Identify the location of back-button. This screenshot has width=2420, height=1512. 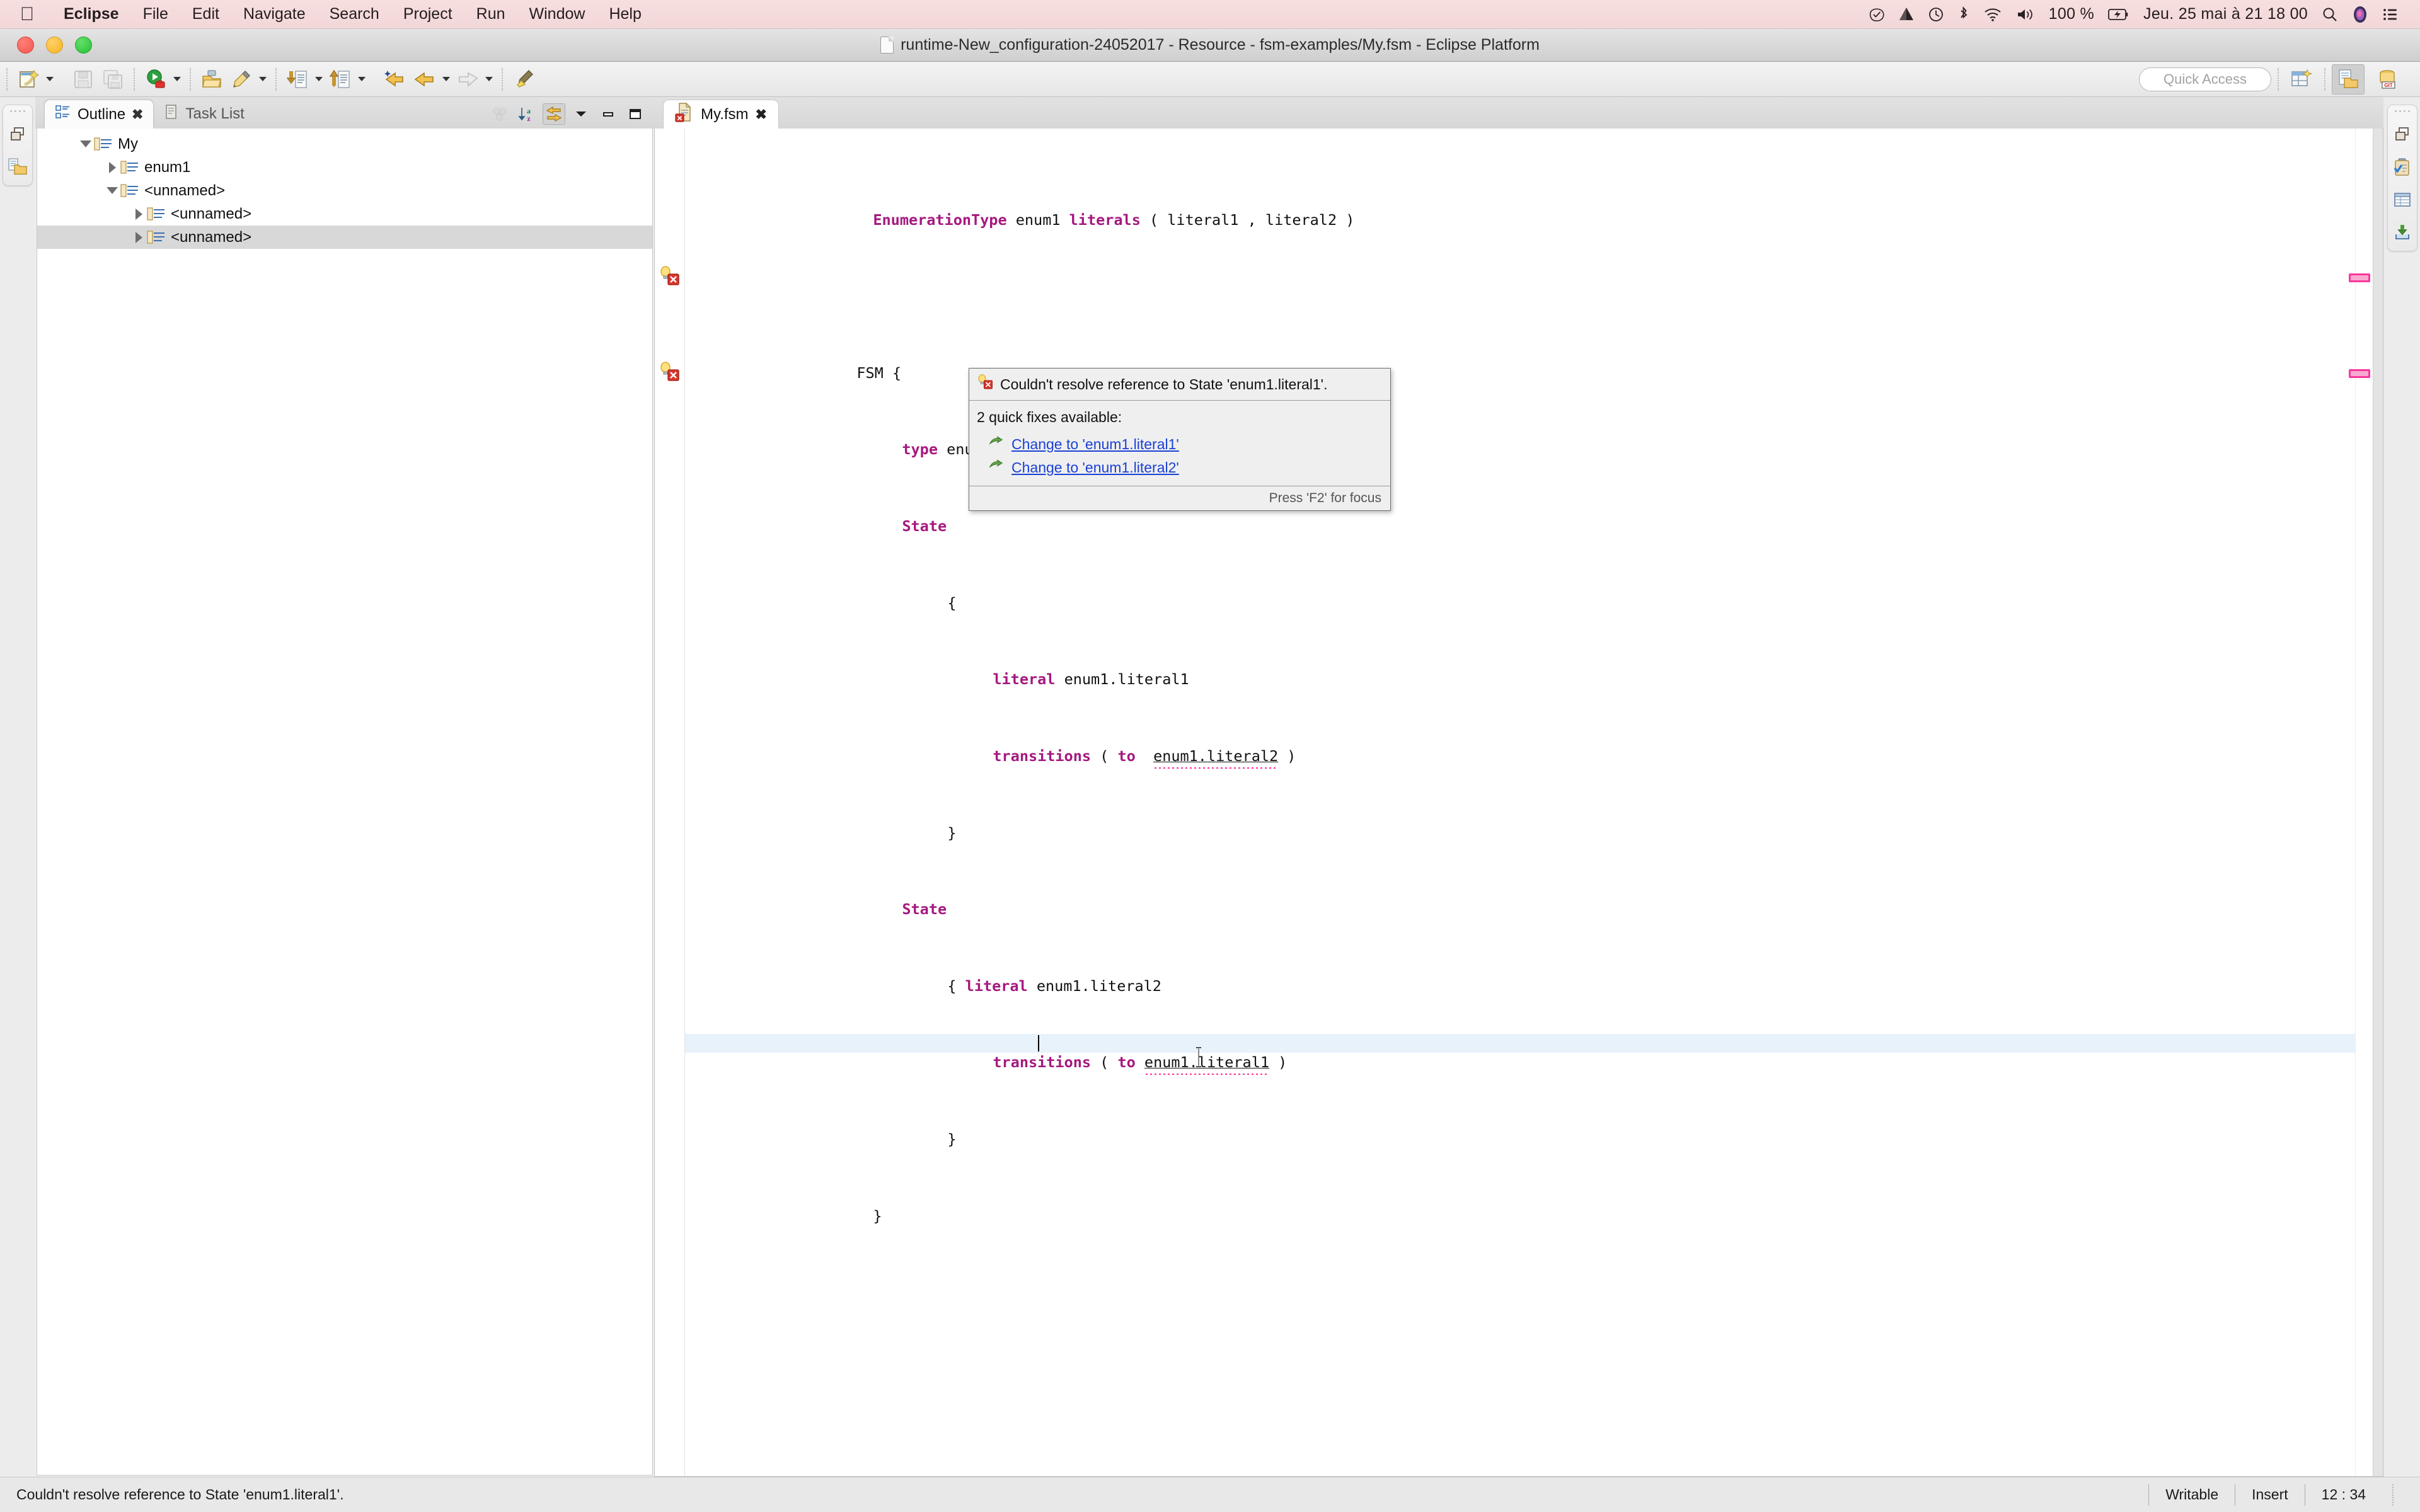
(425, 79).